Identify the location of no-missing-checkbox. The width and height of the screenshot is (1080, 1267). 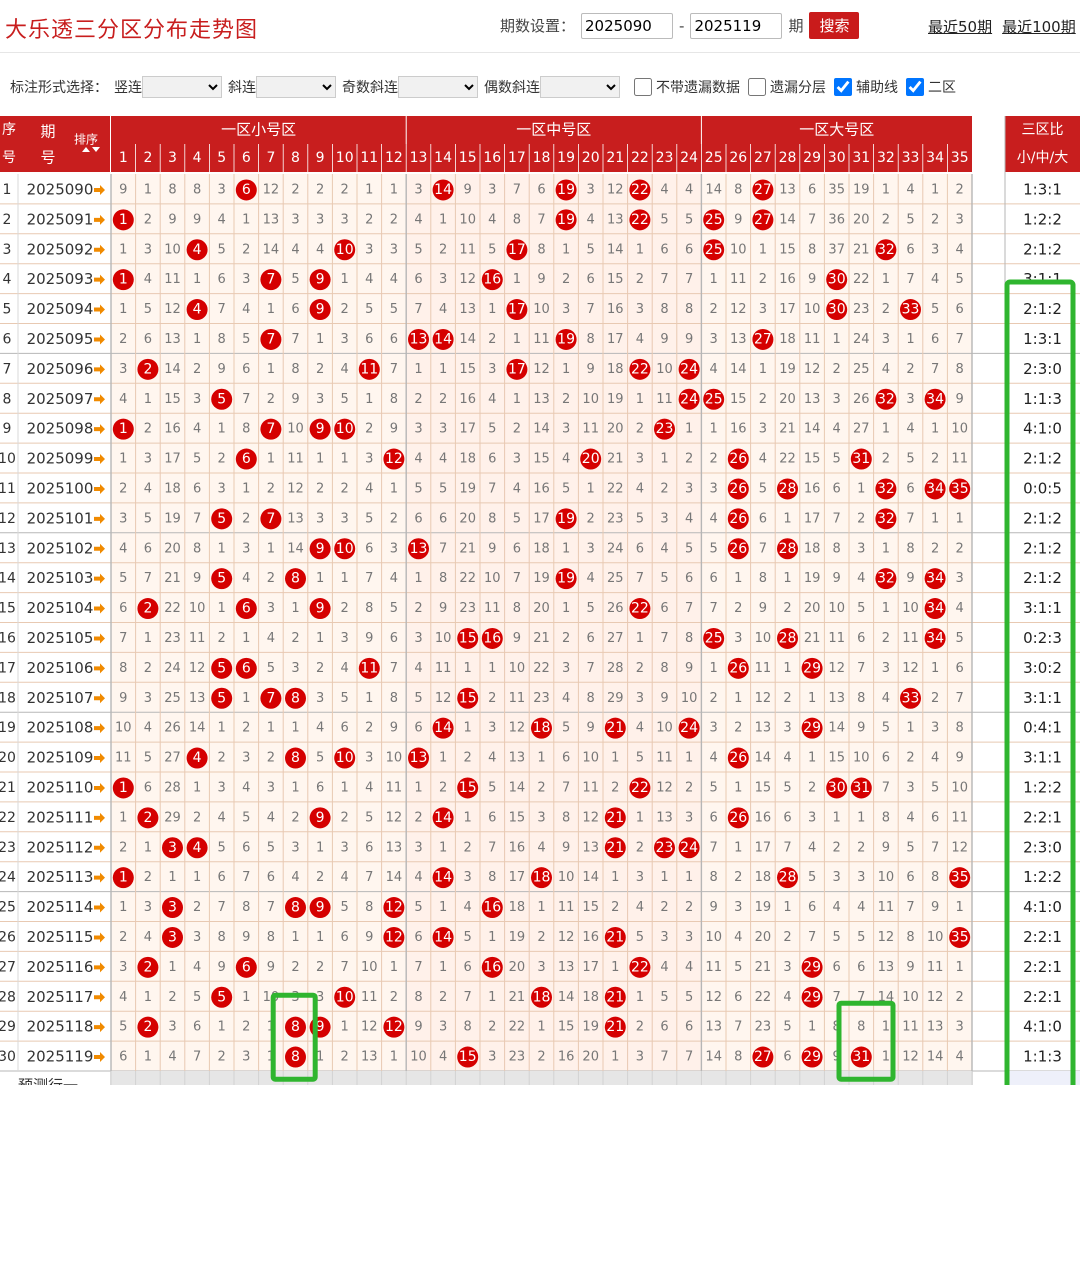
(643, 87).